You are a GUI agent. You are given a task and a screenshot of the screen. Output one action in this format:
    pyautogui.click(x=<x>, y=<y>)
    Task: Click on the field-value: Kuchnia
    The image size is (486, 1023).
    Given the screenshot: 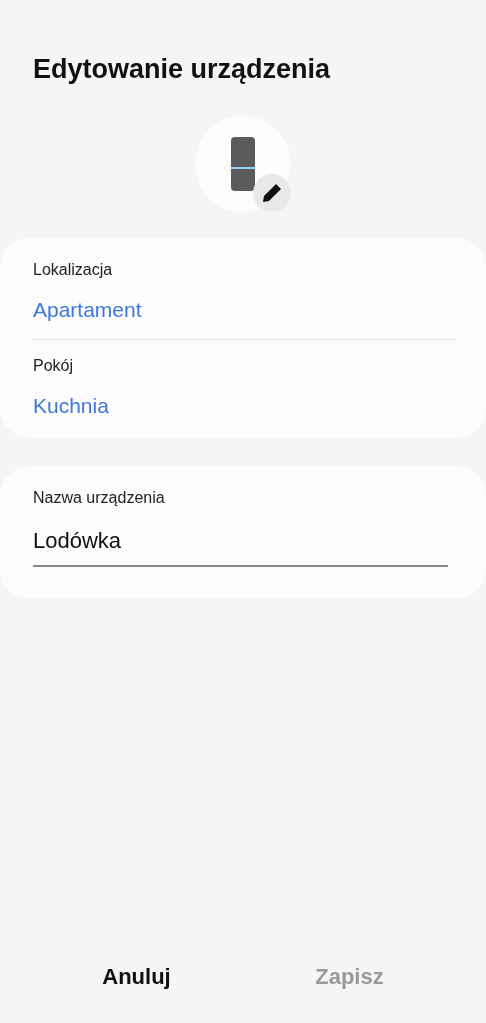 What is the action you would take?
    pyautogui.click(x=243, y=406)
    